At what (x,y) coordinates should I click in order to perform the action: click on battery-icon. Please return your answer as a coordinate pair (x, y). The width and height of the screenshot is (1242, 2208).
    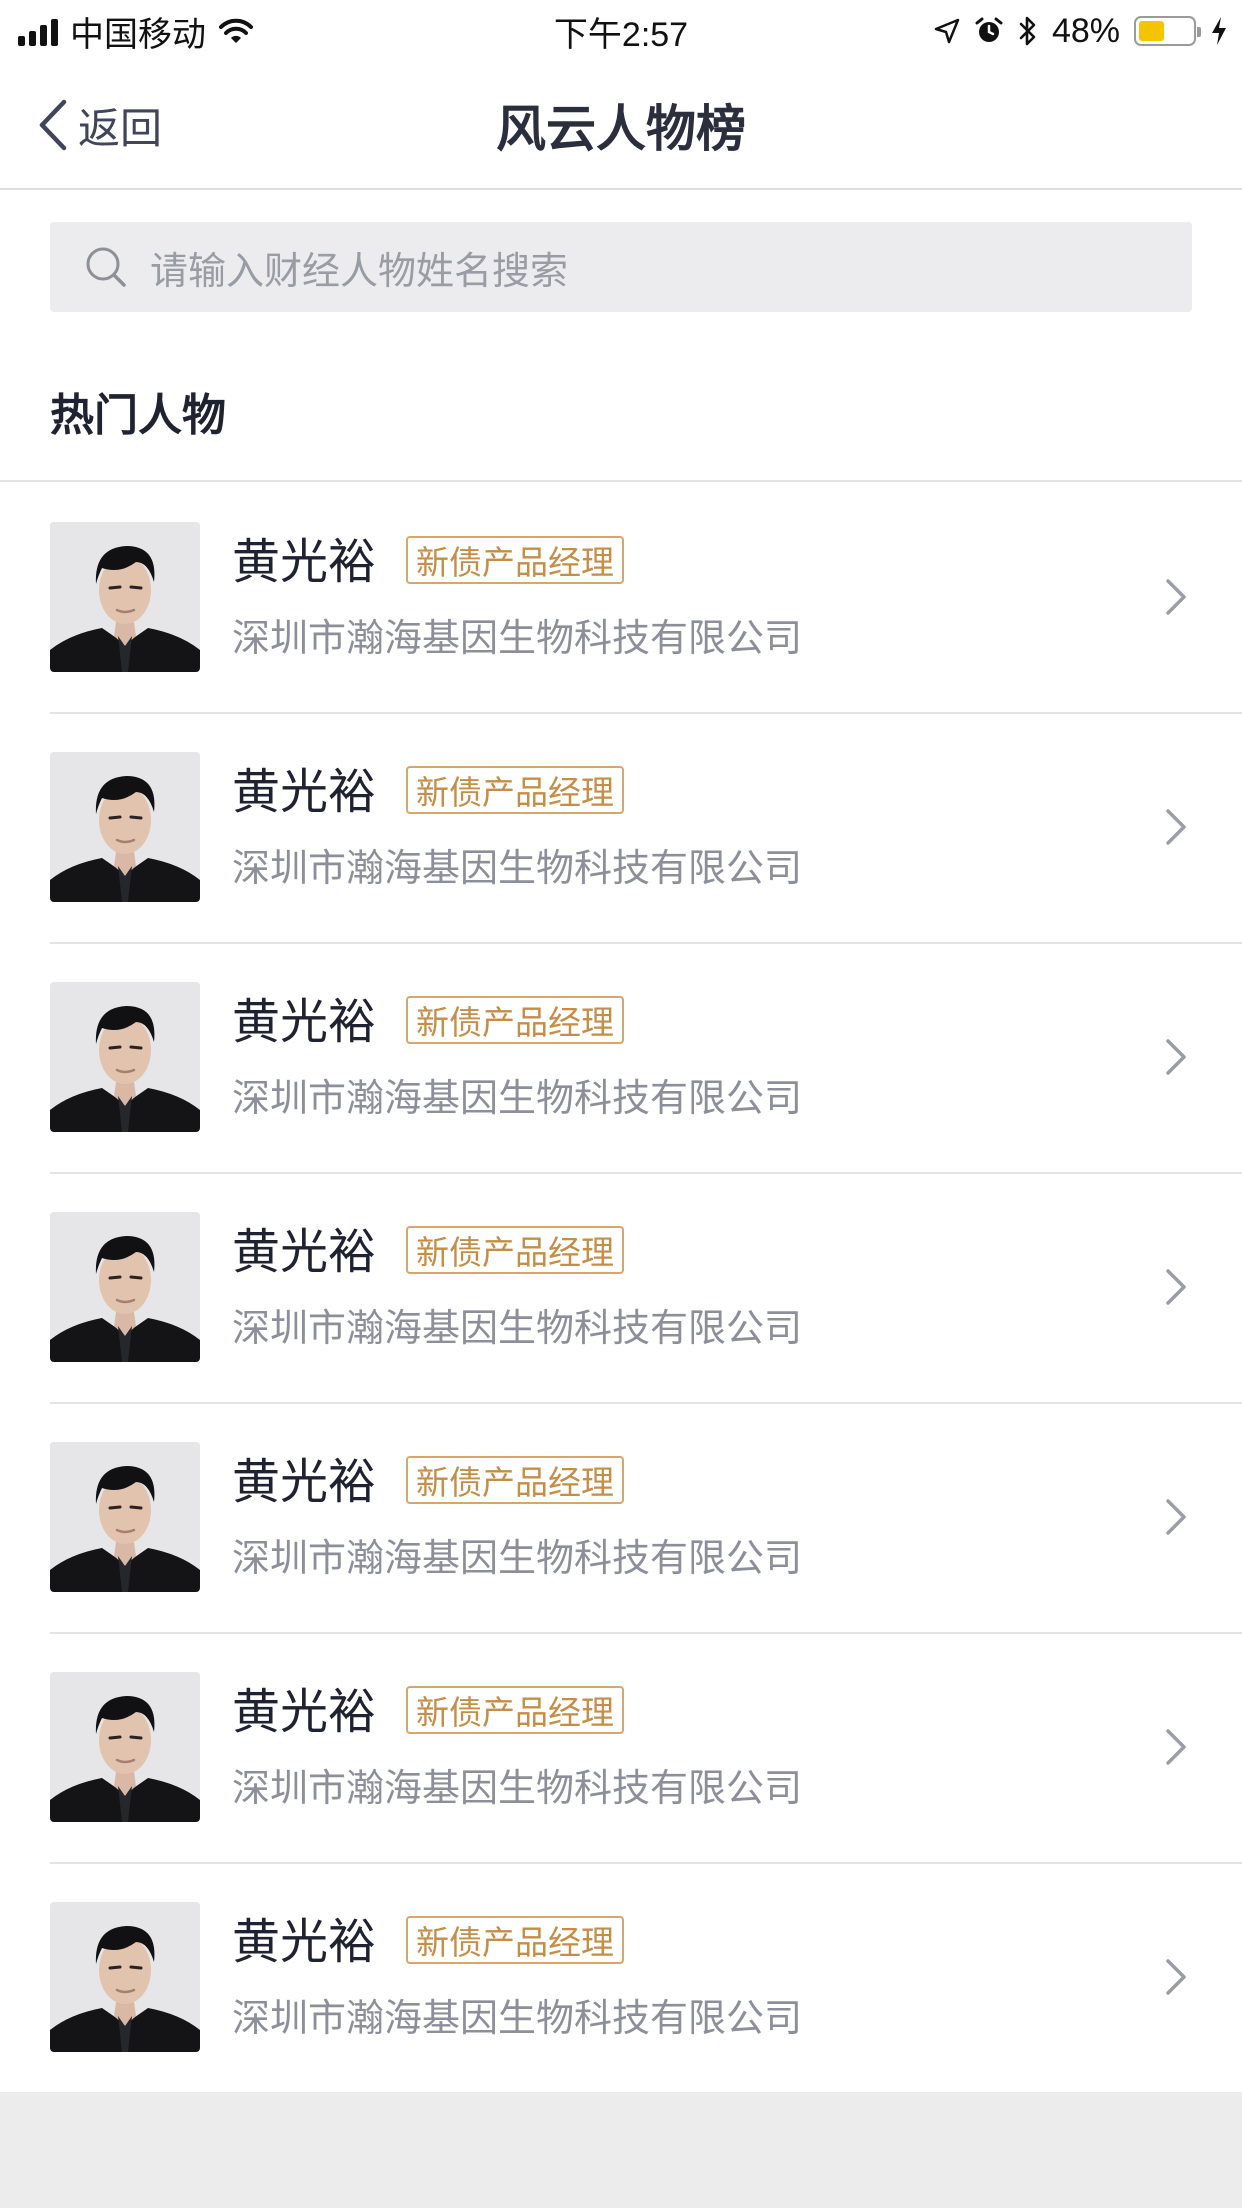
    Looking at the image, I should click on (1167, 31).